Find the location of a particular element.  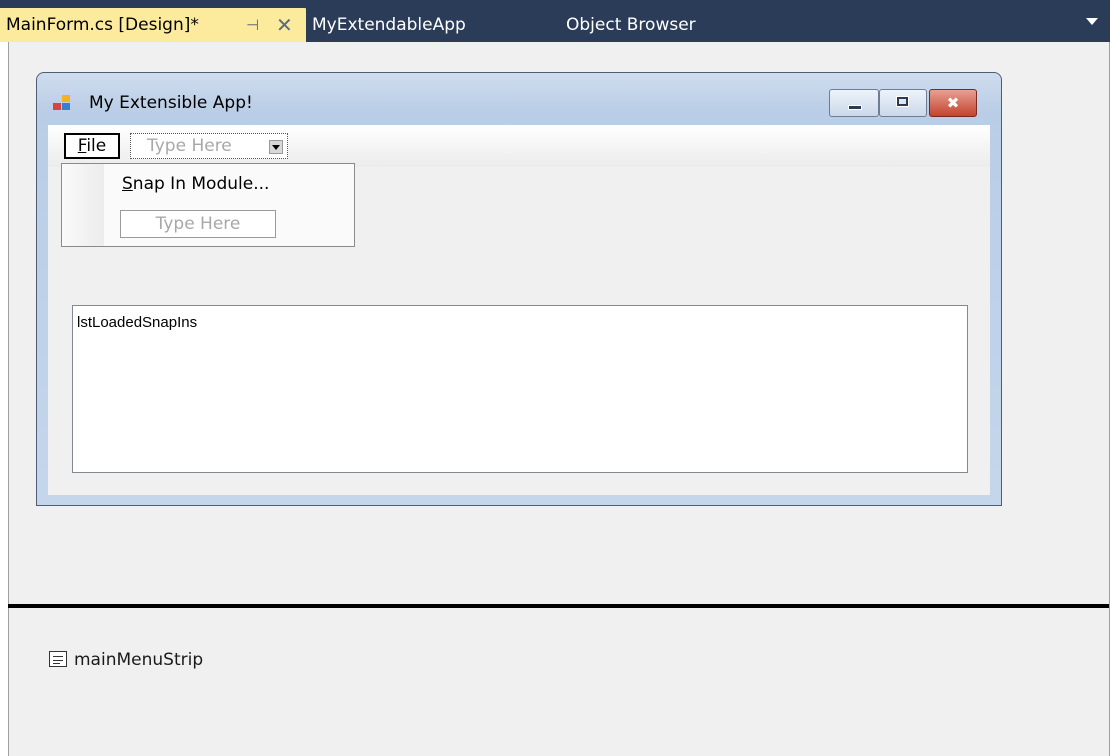

pin-icon: ⊣ is located at coordinates (252, 25).